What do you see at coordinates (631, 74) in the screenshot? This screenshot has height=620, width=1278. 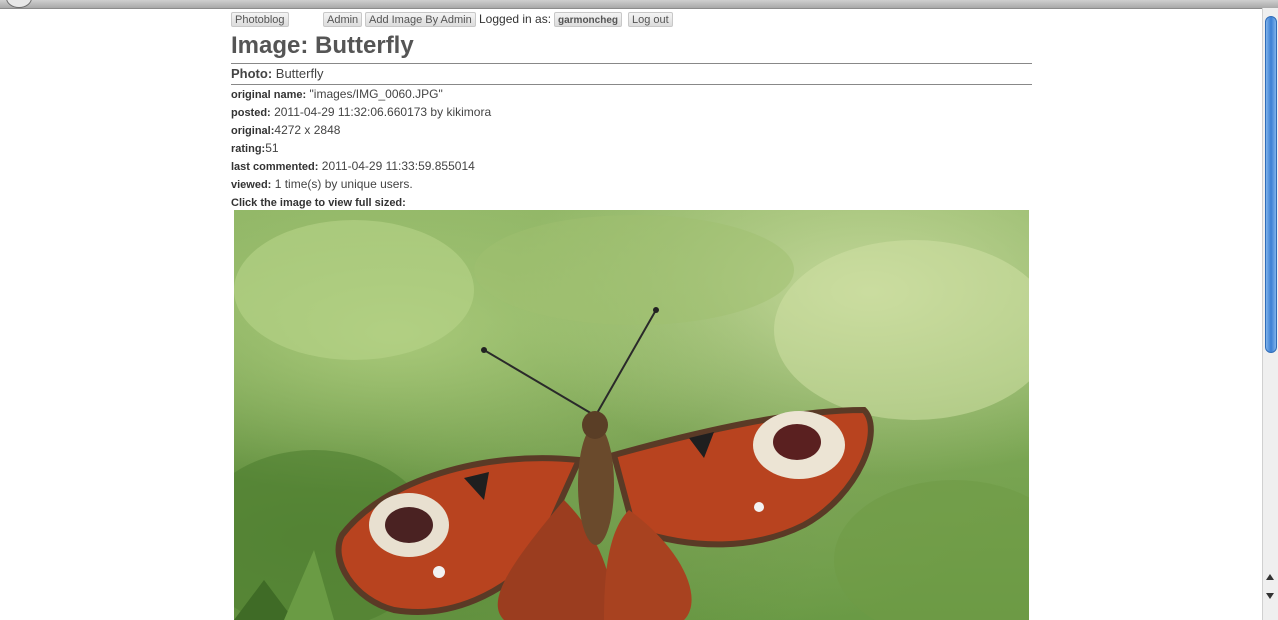 I see `photo-title-bar: Photo: Butterfly` at bounding box center [631, 74].